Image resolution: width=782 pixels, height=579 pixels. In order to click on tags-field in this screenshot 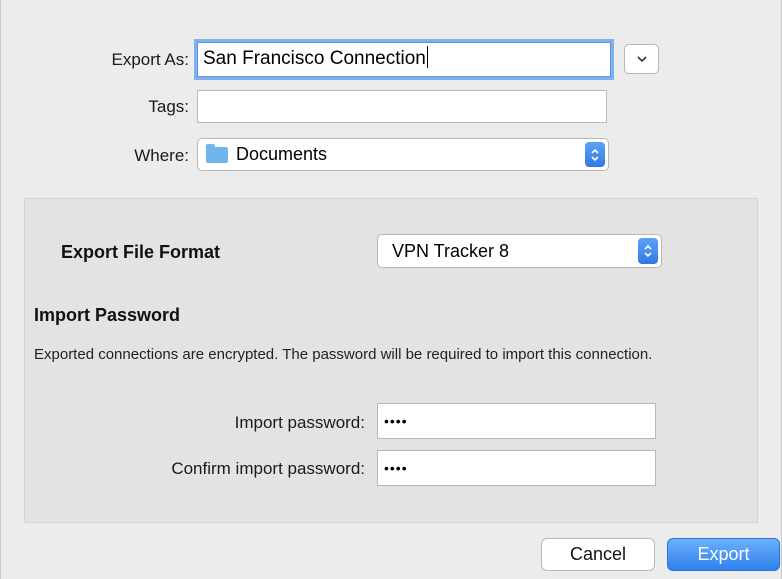, I will do `click(402, 106)`.